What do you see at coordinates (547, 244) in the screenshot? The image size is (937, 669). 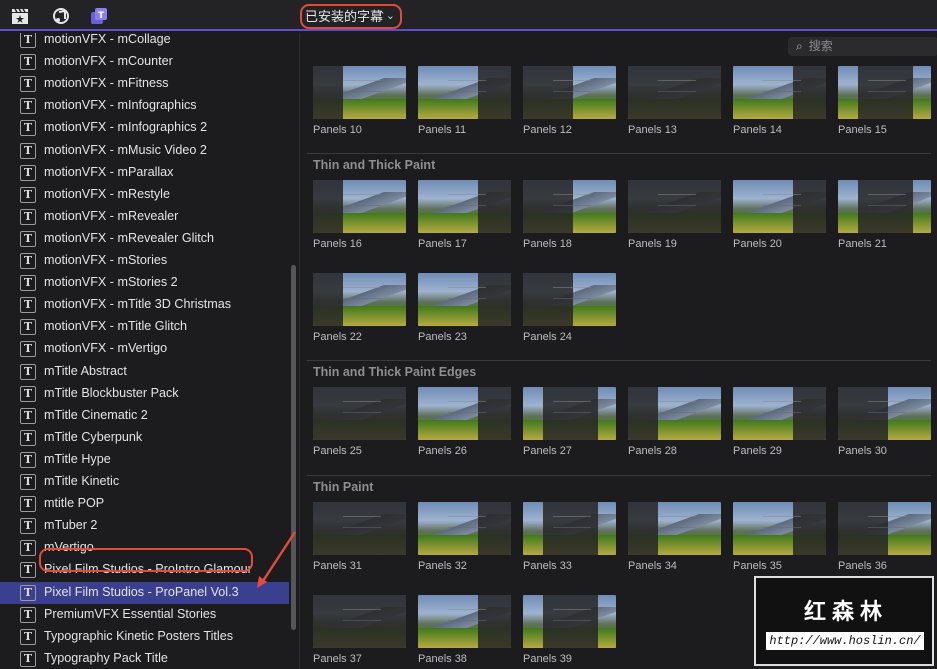 I see `thumbnail-label: Panels 18` at bounding box center [547, 244].